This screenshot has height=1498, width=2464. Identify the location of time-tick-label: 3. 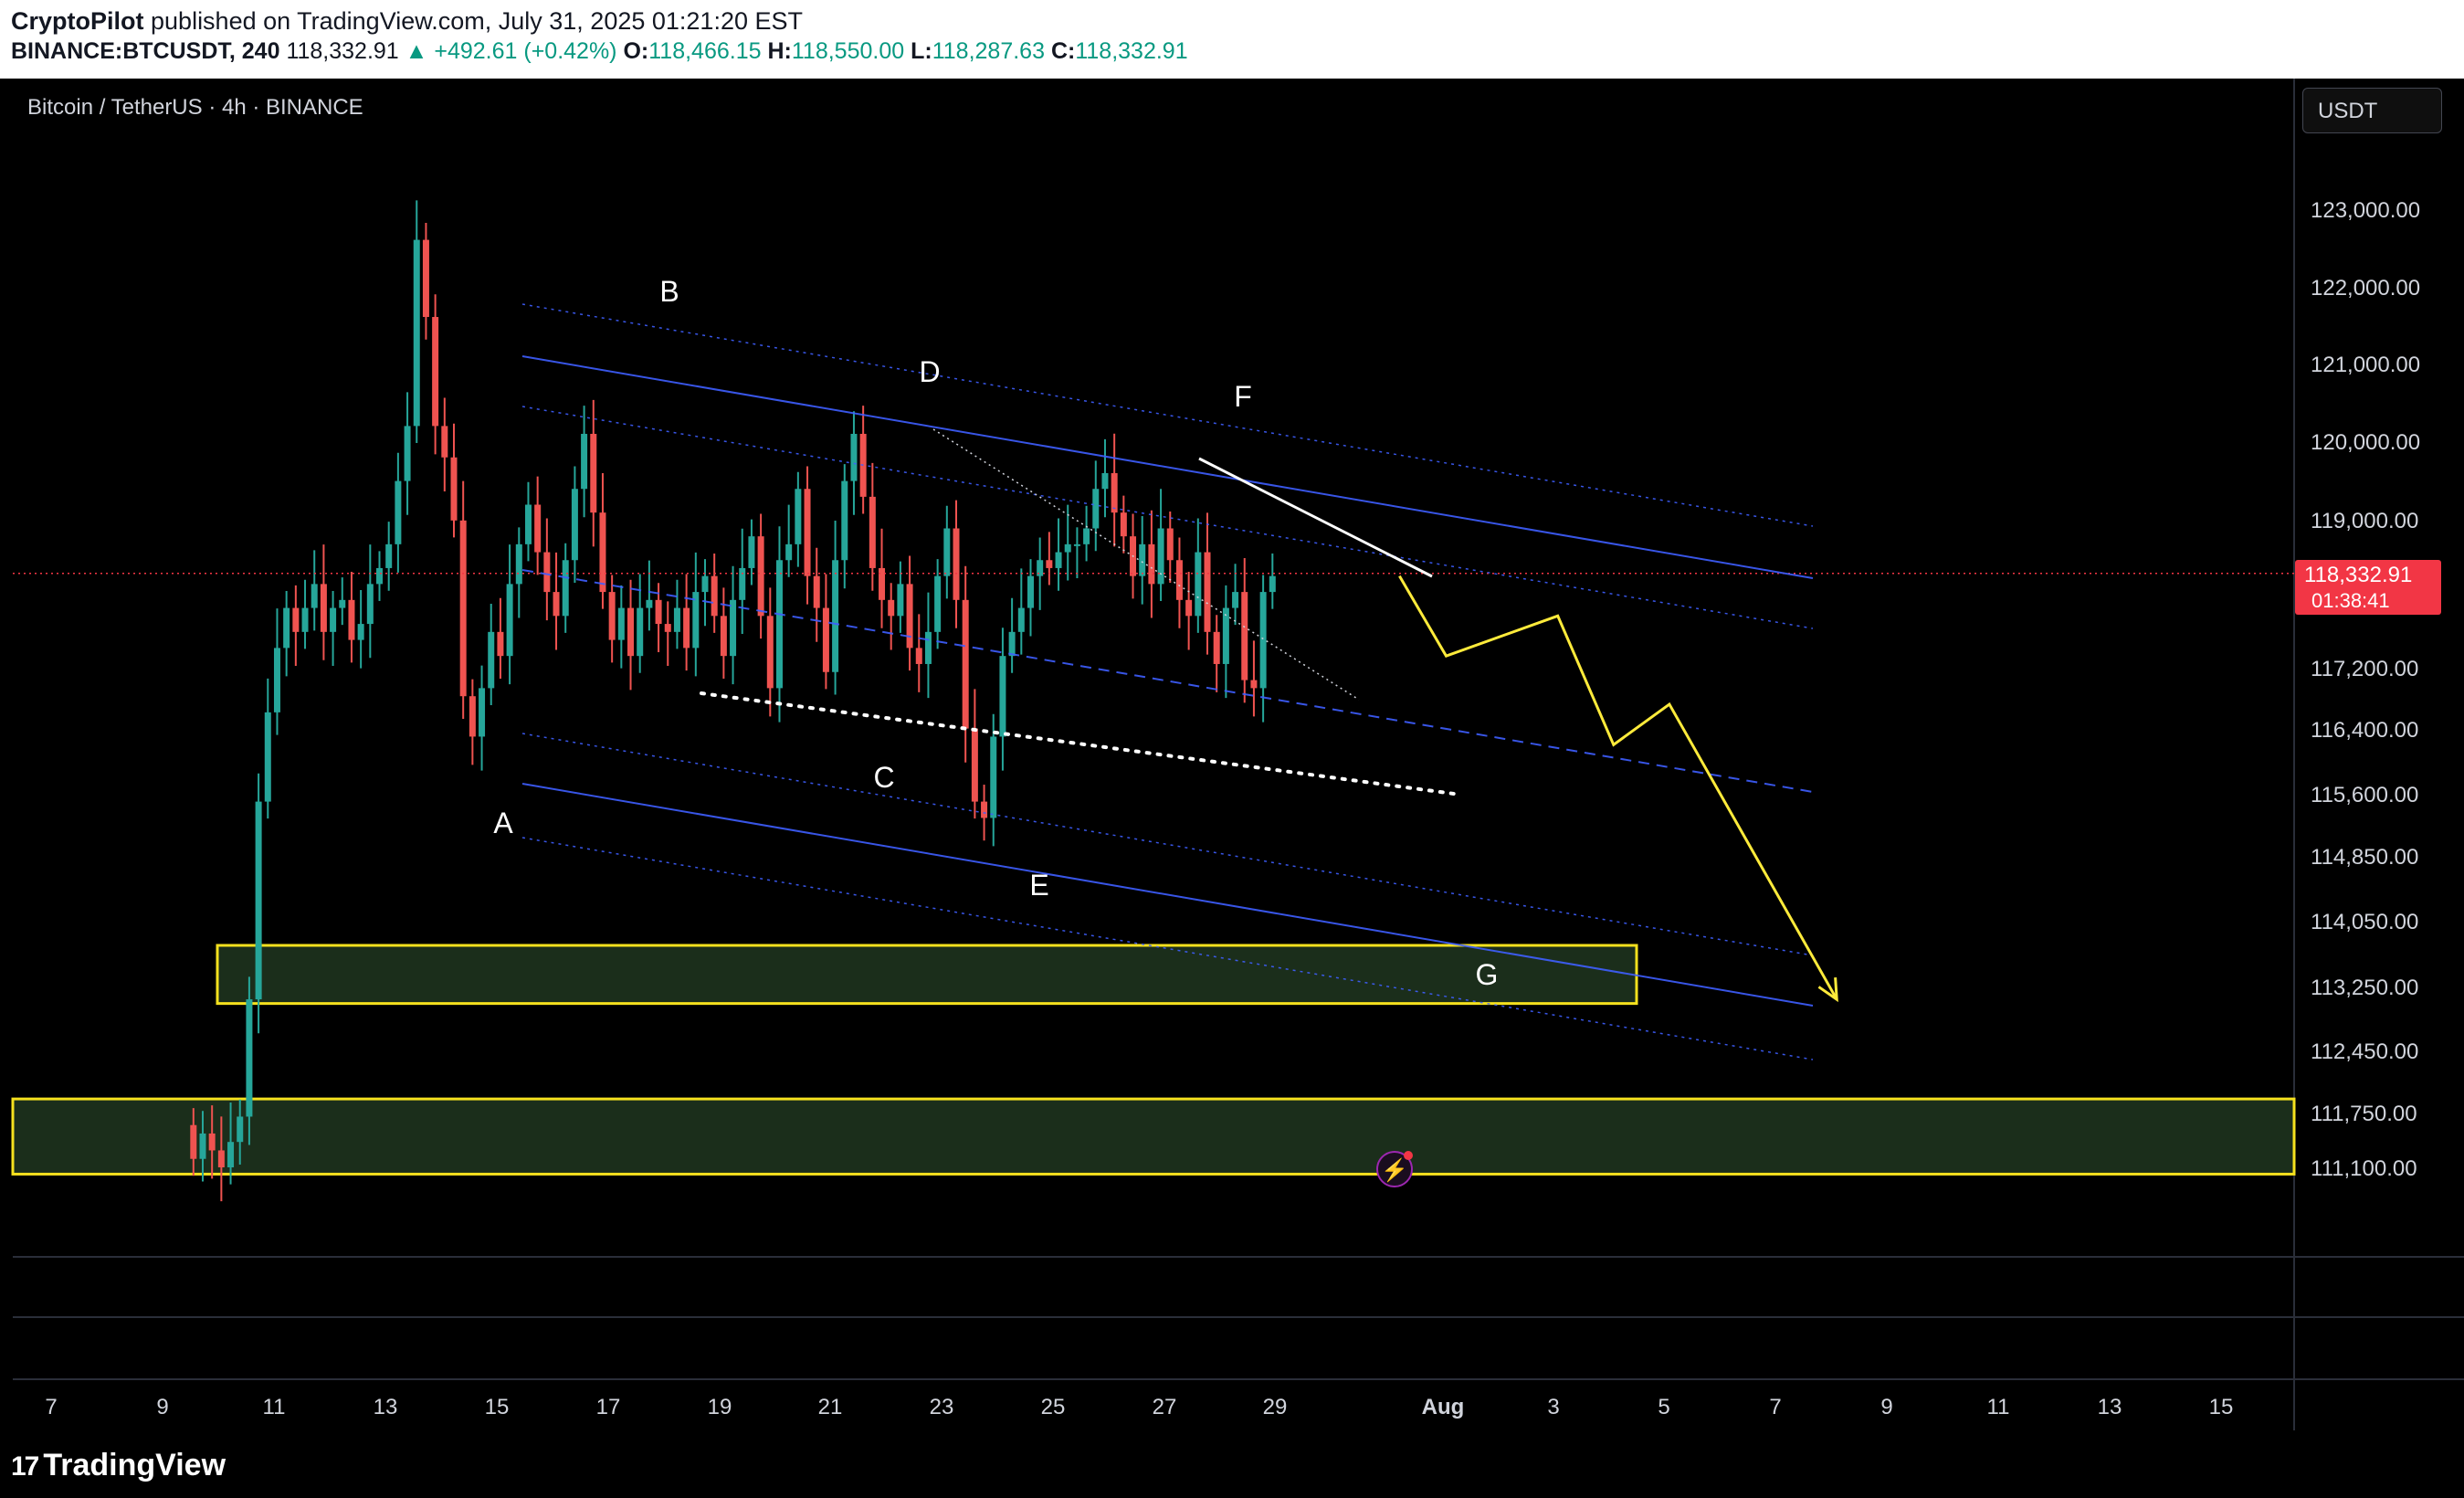
(1553, 1407).